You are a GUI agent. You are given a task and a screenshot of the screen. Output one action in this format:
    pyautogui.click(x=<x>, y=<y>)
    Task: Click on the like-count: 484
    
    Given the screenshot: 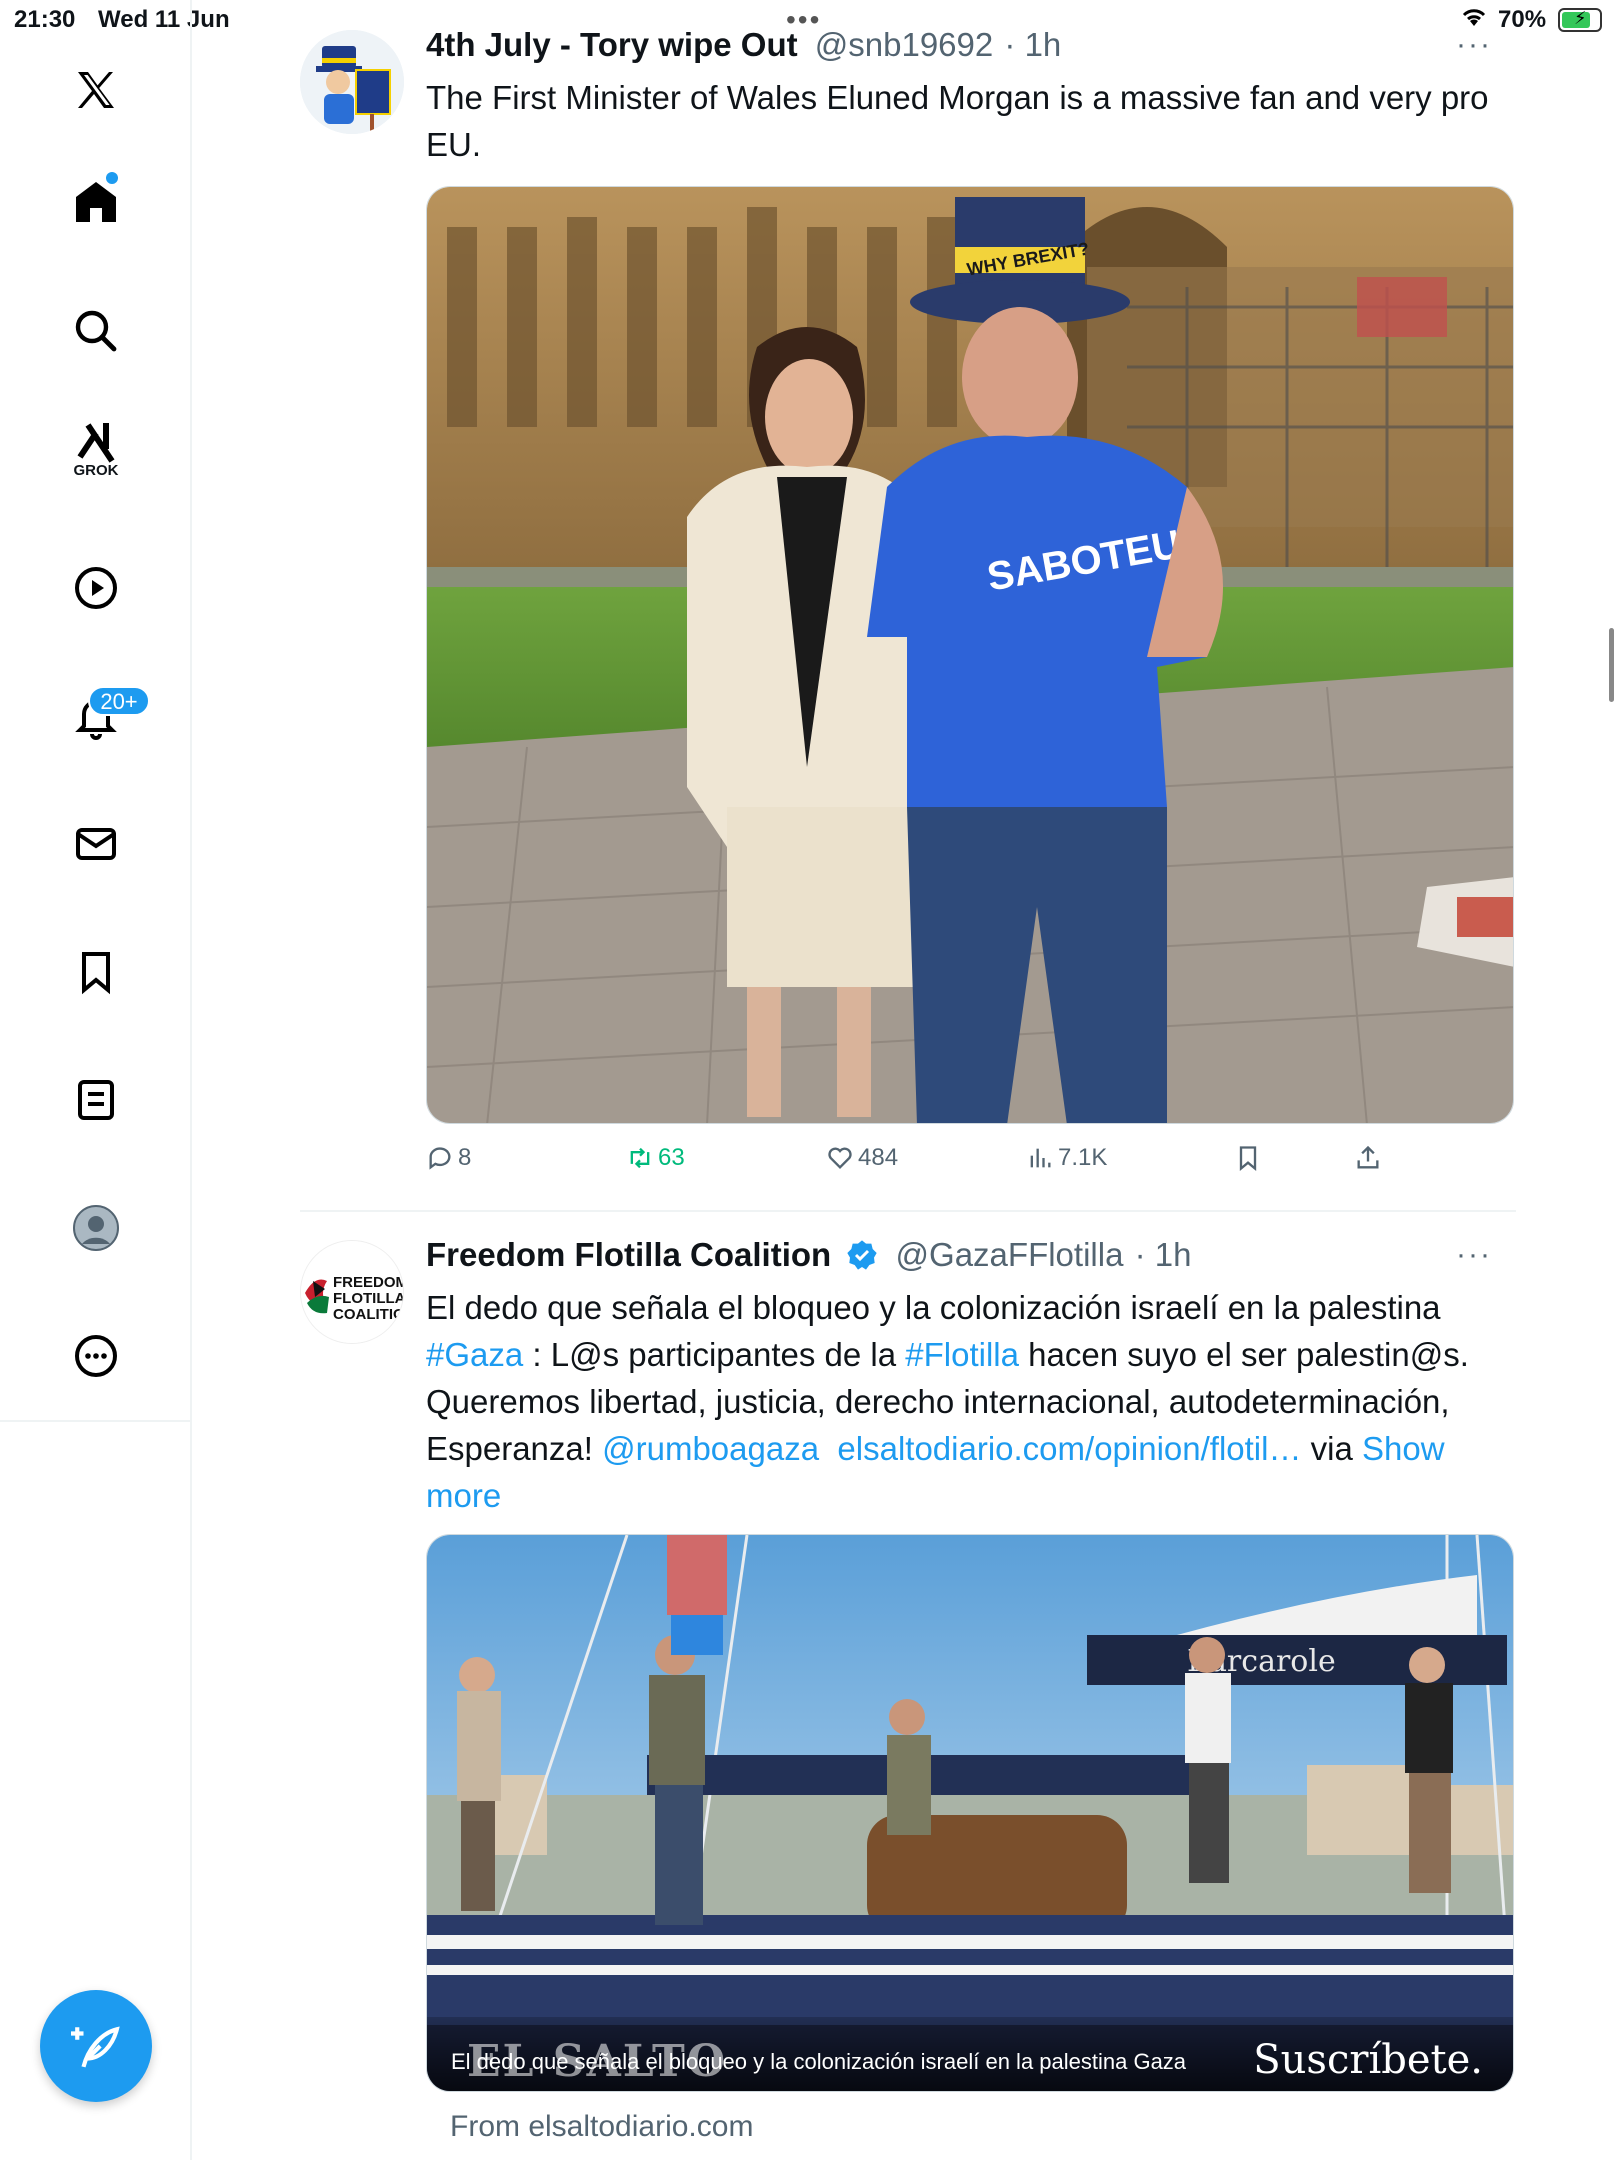 What is the action you would take?
    pyautogui.click(x=878, y=1157)
    